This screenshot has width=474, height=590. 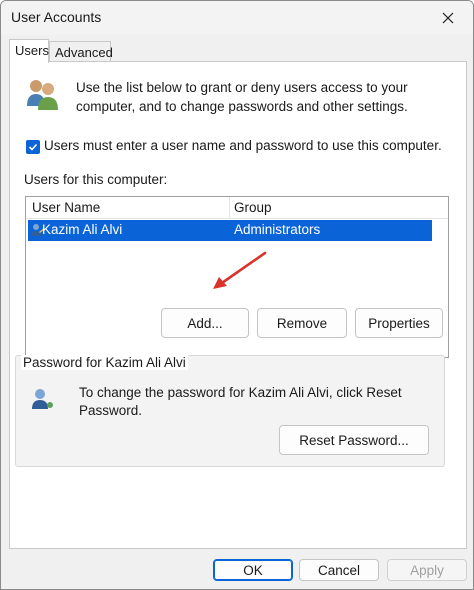 What do you see at coordinates (56, 17) in the screenshot?
I see `window-title: User Accounts` at bounding box center [56, 17].